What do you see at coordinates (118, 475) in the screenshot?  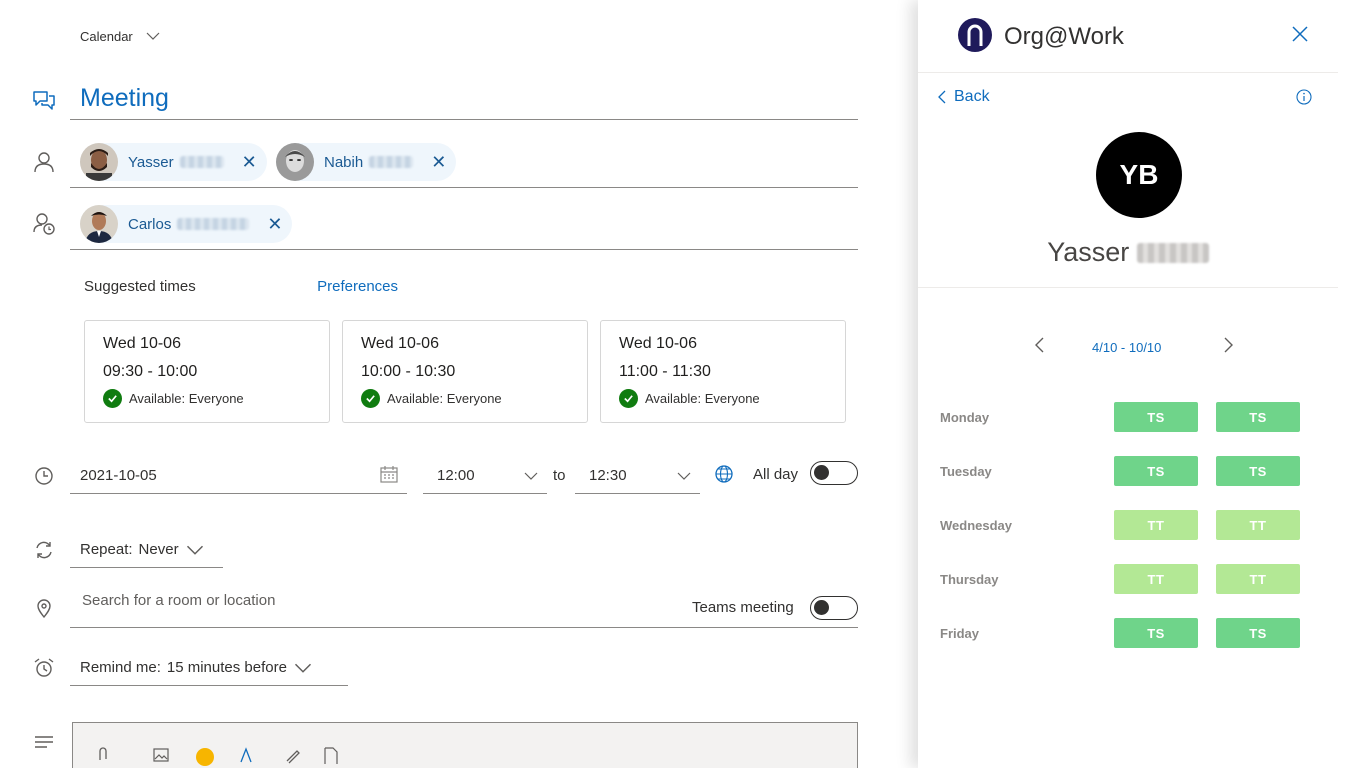 I see `date-value: 2021-10-05` at bounding box center [118, 475].